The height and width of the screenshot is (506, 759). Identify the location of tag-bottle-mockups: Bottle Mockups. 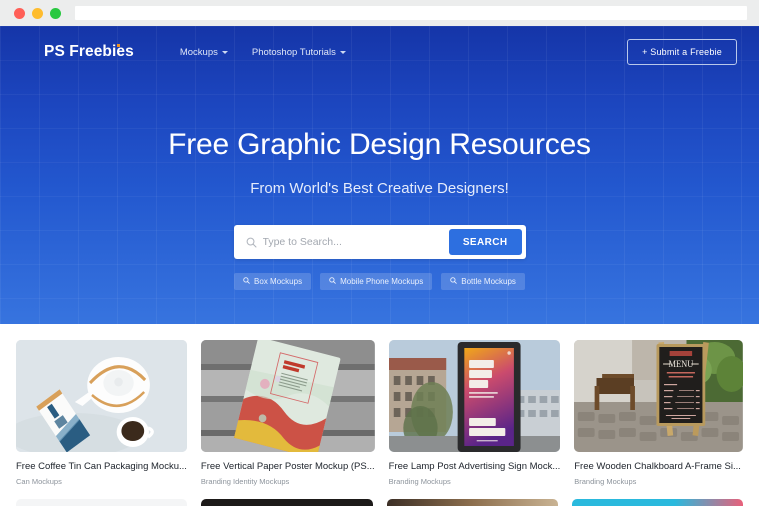
(483, 281).